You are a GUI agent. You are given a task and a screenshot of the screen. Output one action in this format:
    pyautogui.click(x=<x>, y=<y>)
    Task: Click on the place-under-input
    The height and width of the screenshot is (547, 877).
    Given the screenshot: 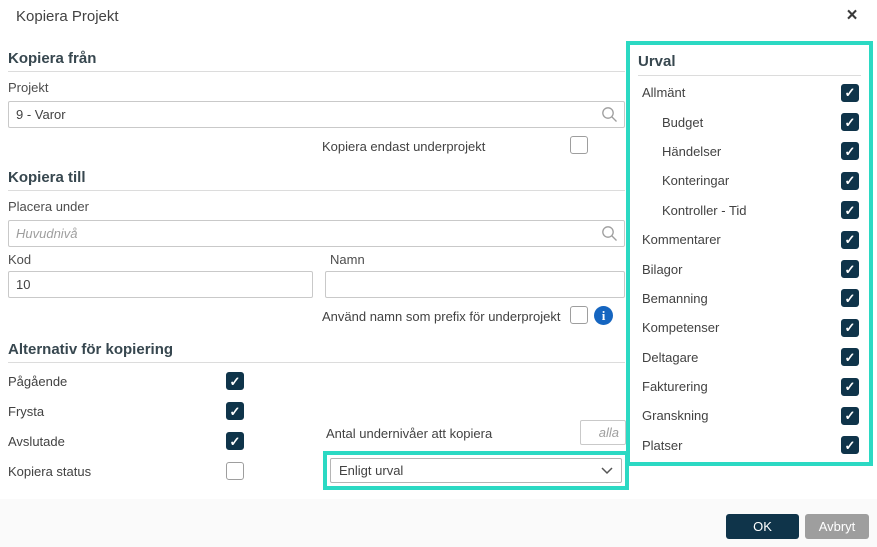 What is the action you would take?
    pyautogui.click(x=316, y=233)
    